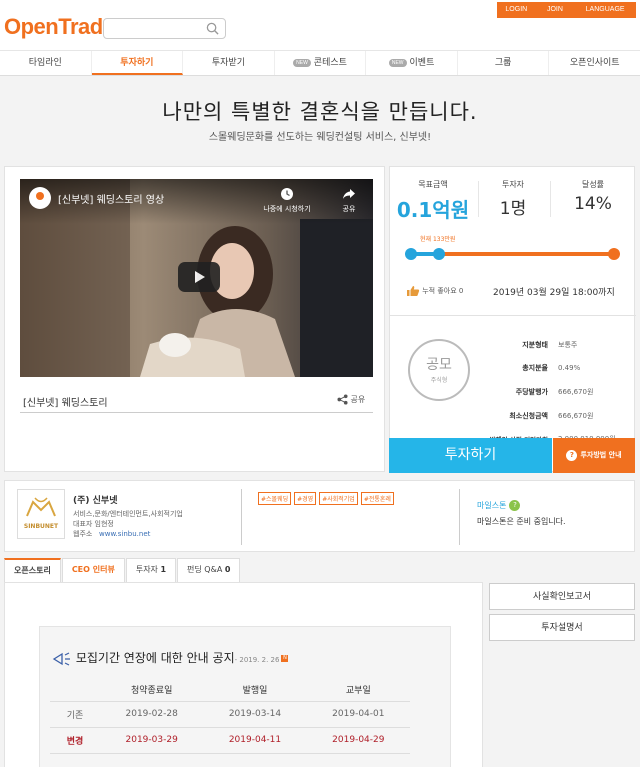  Describe the element at coordinates (230, 690) in the screenshot. I see `table-header: 청약종료일 발행일 교부일` at that location.